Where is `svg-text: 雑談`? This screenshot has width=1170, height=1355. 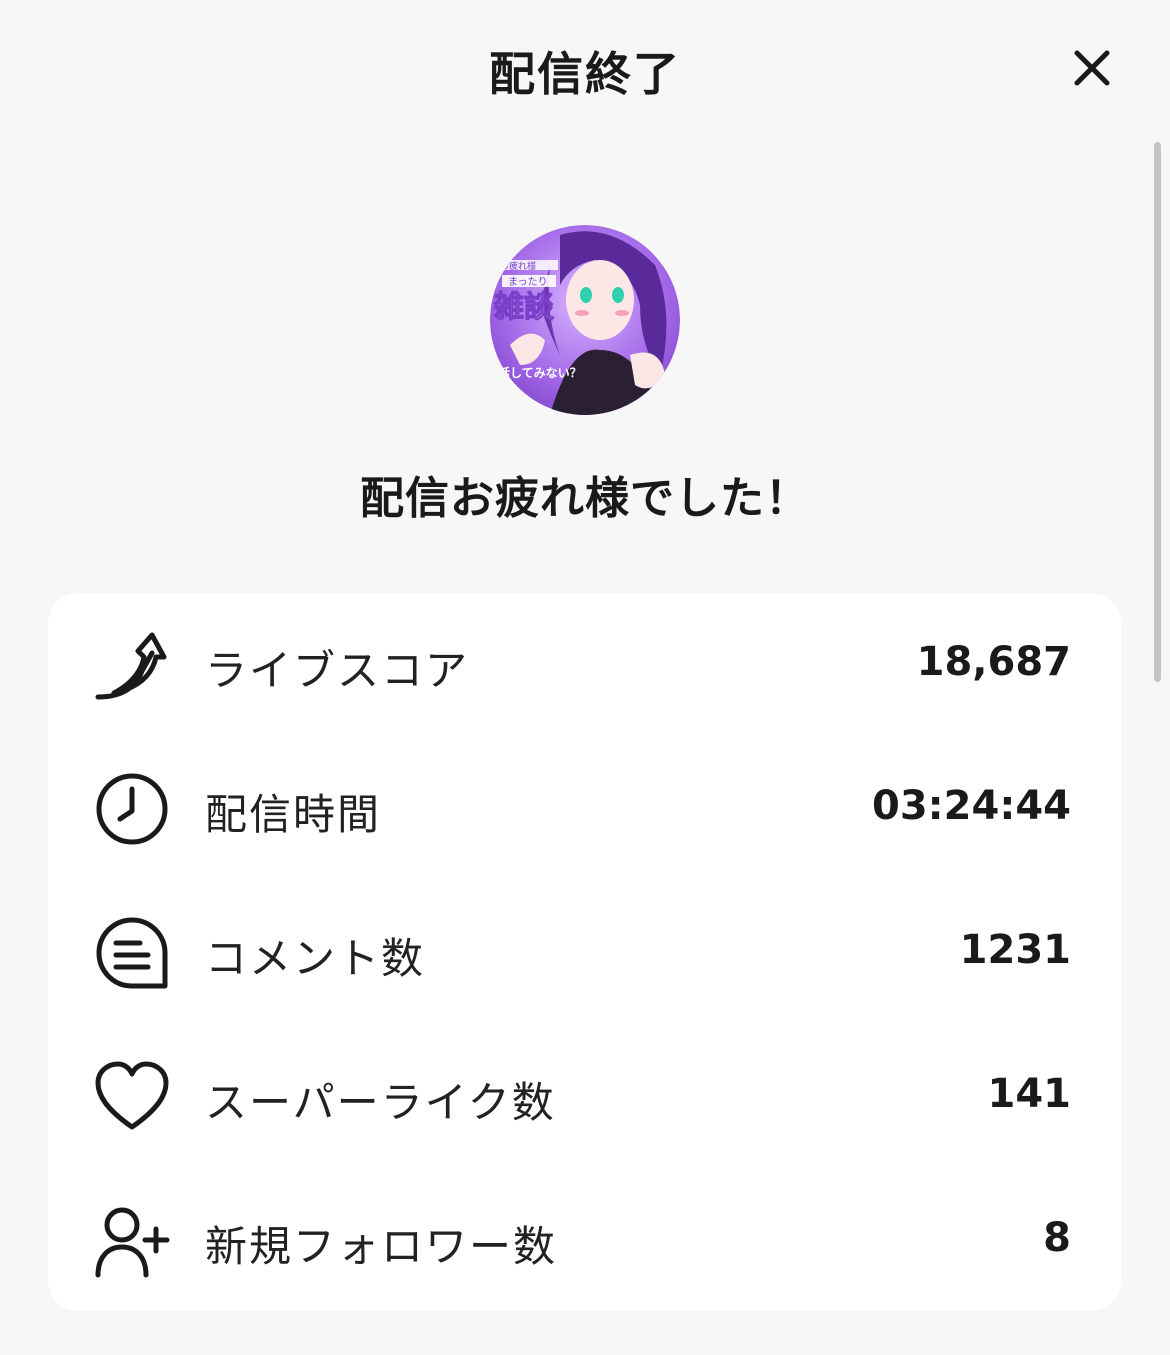
svg-text: 雑談 is located at coordinates (524, 307).